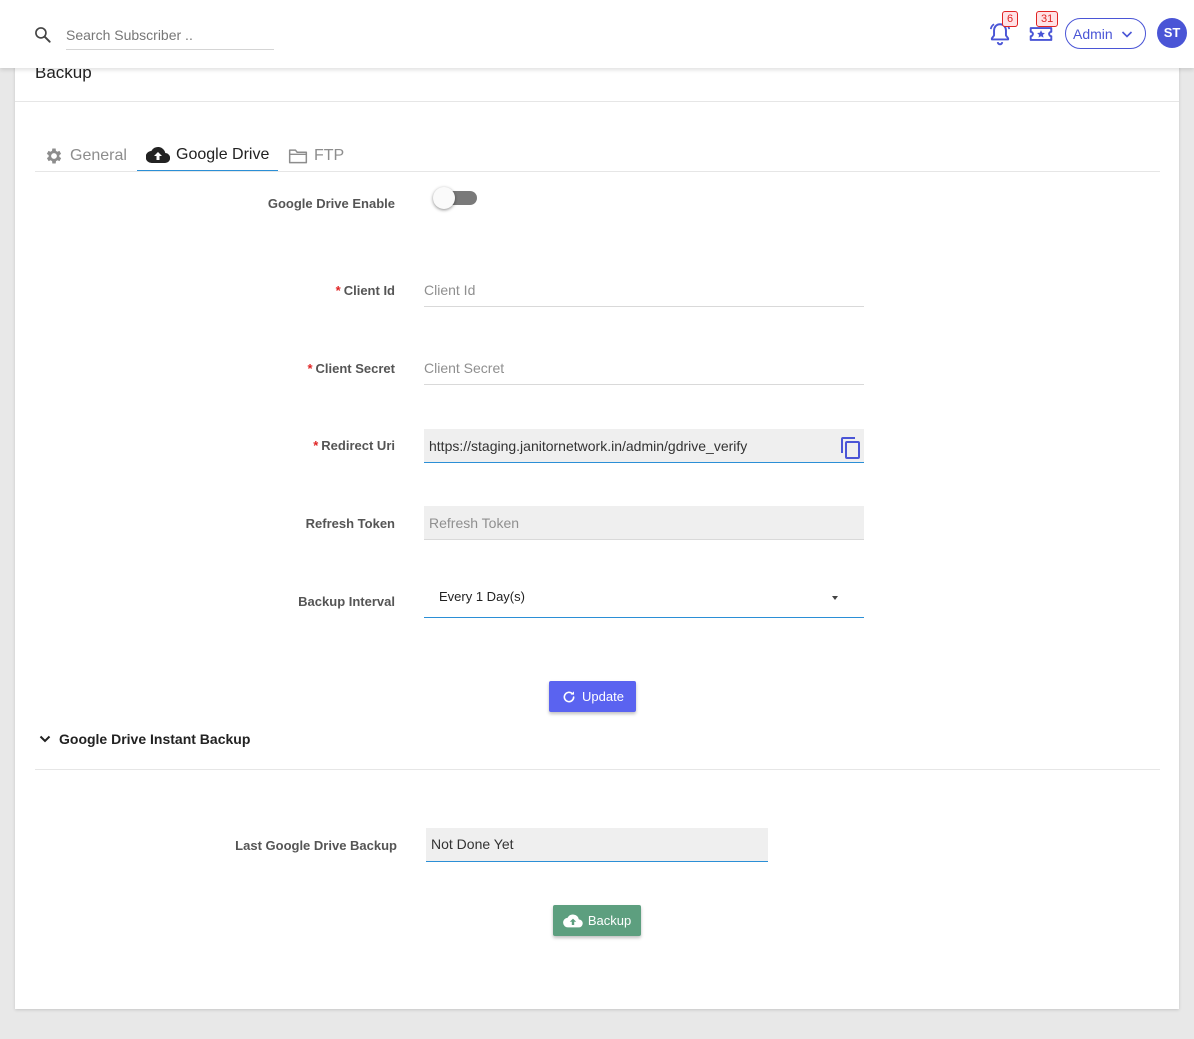 This screenshot has height=1039, width=1194. I want to click on backup-button: Backup, so click(597, 920).